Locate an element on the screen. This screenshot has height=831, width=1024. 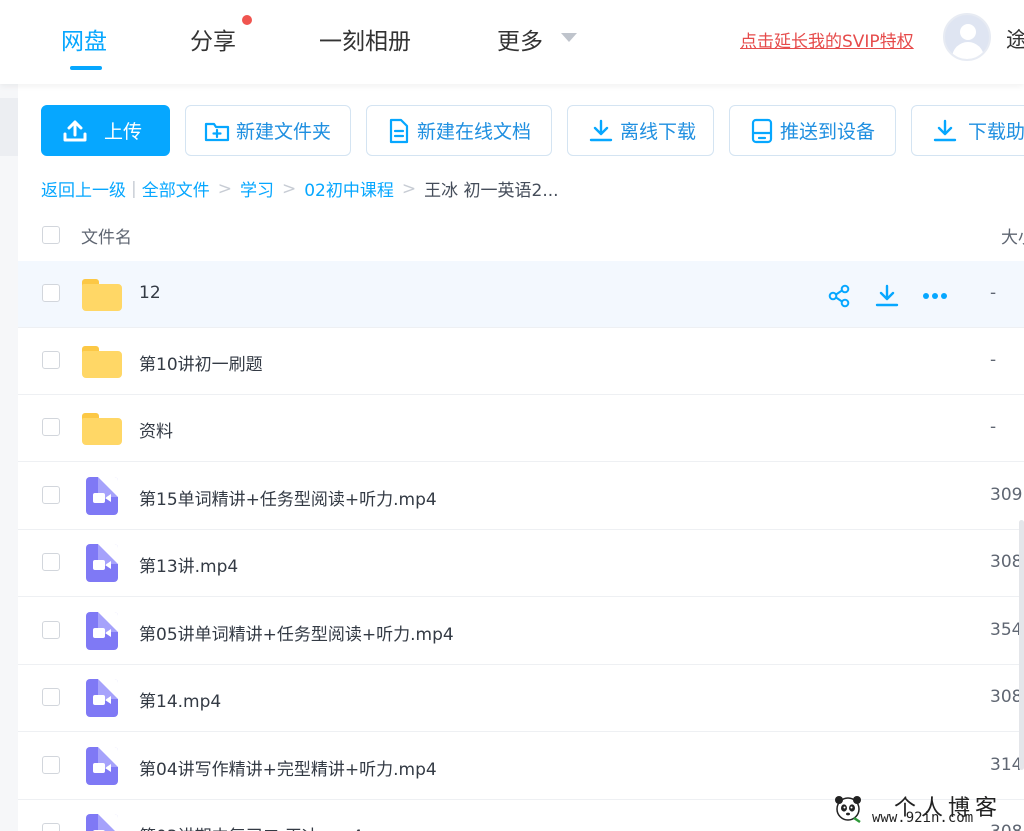
tab-album: 一刻相册 is located at coordinates (365, 39).